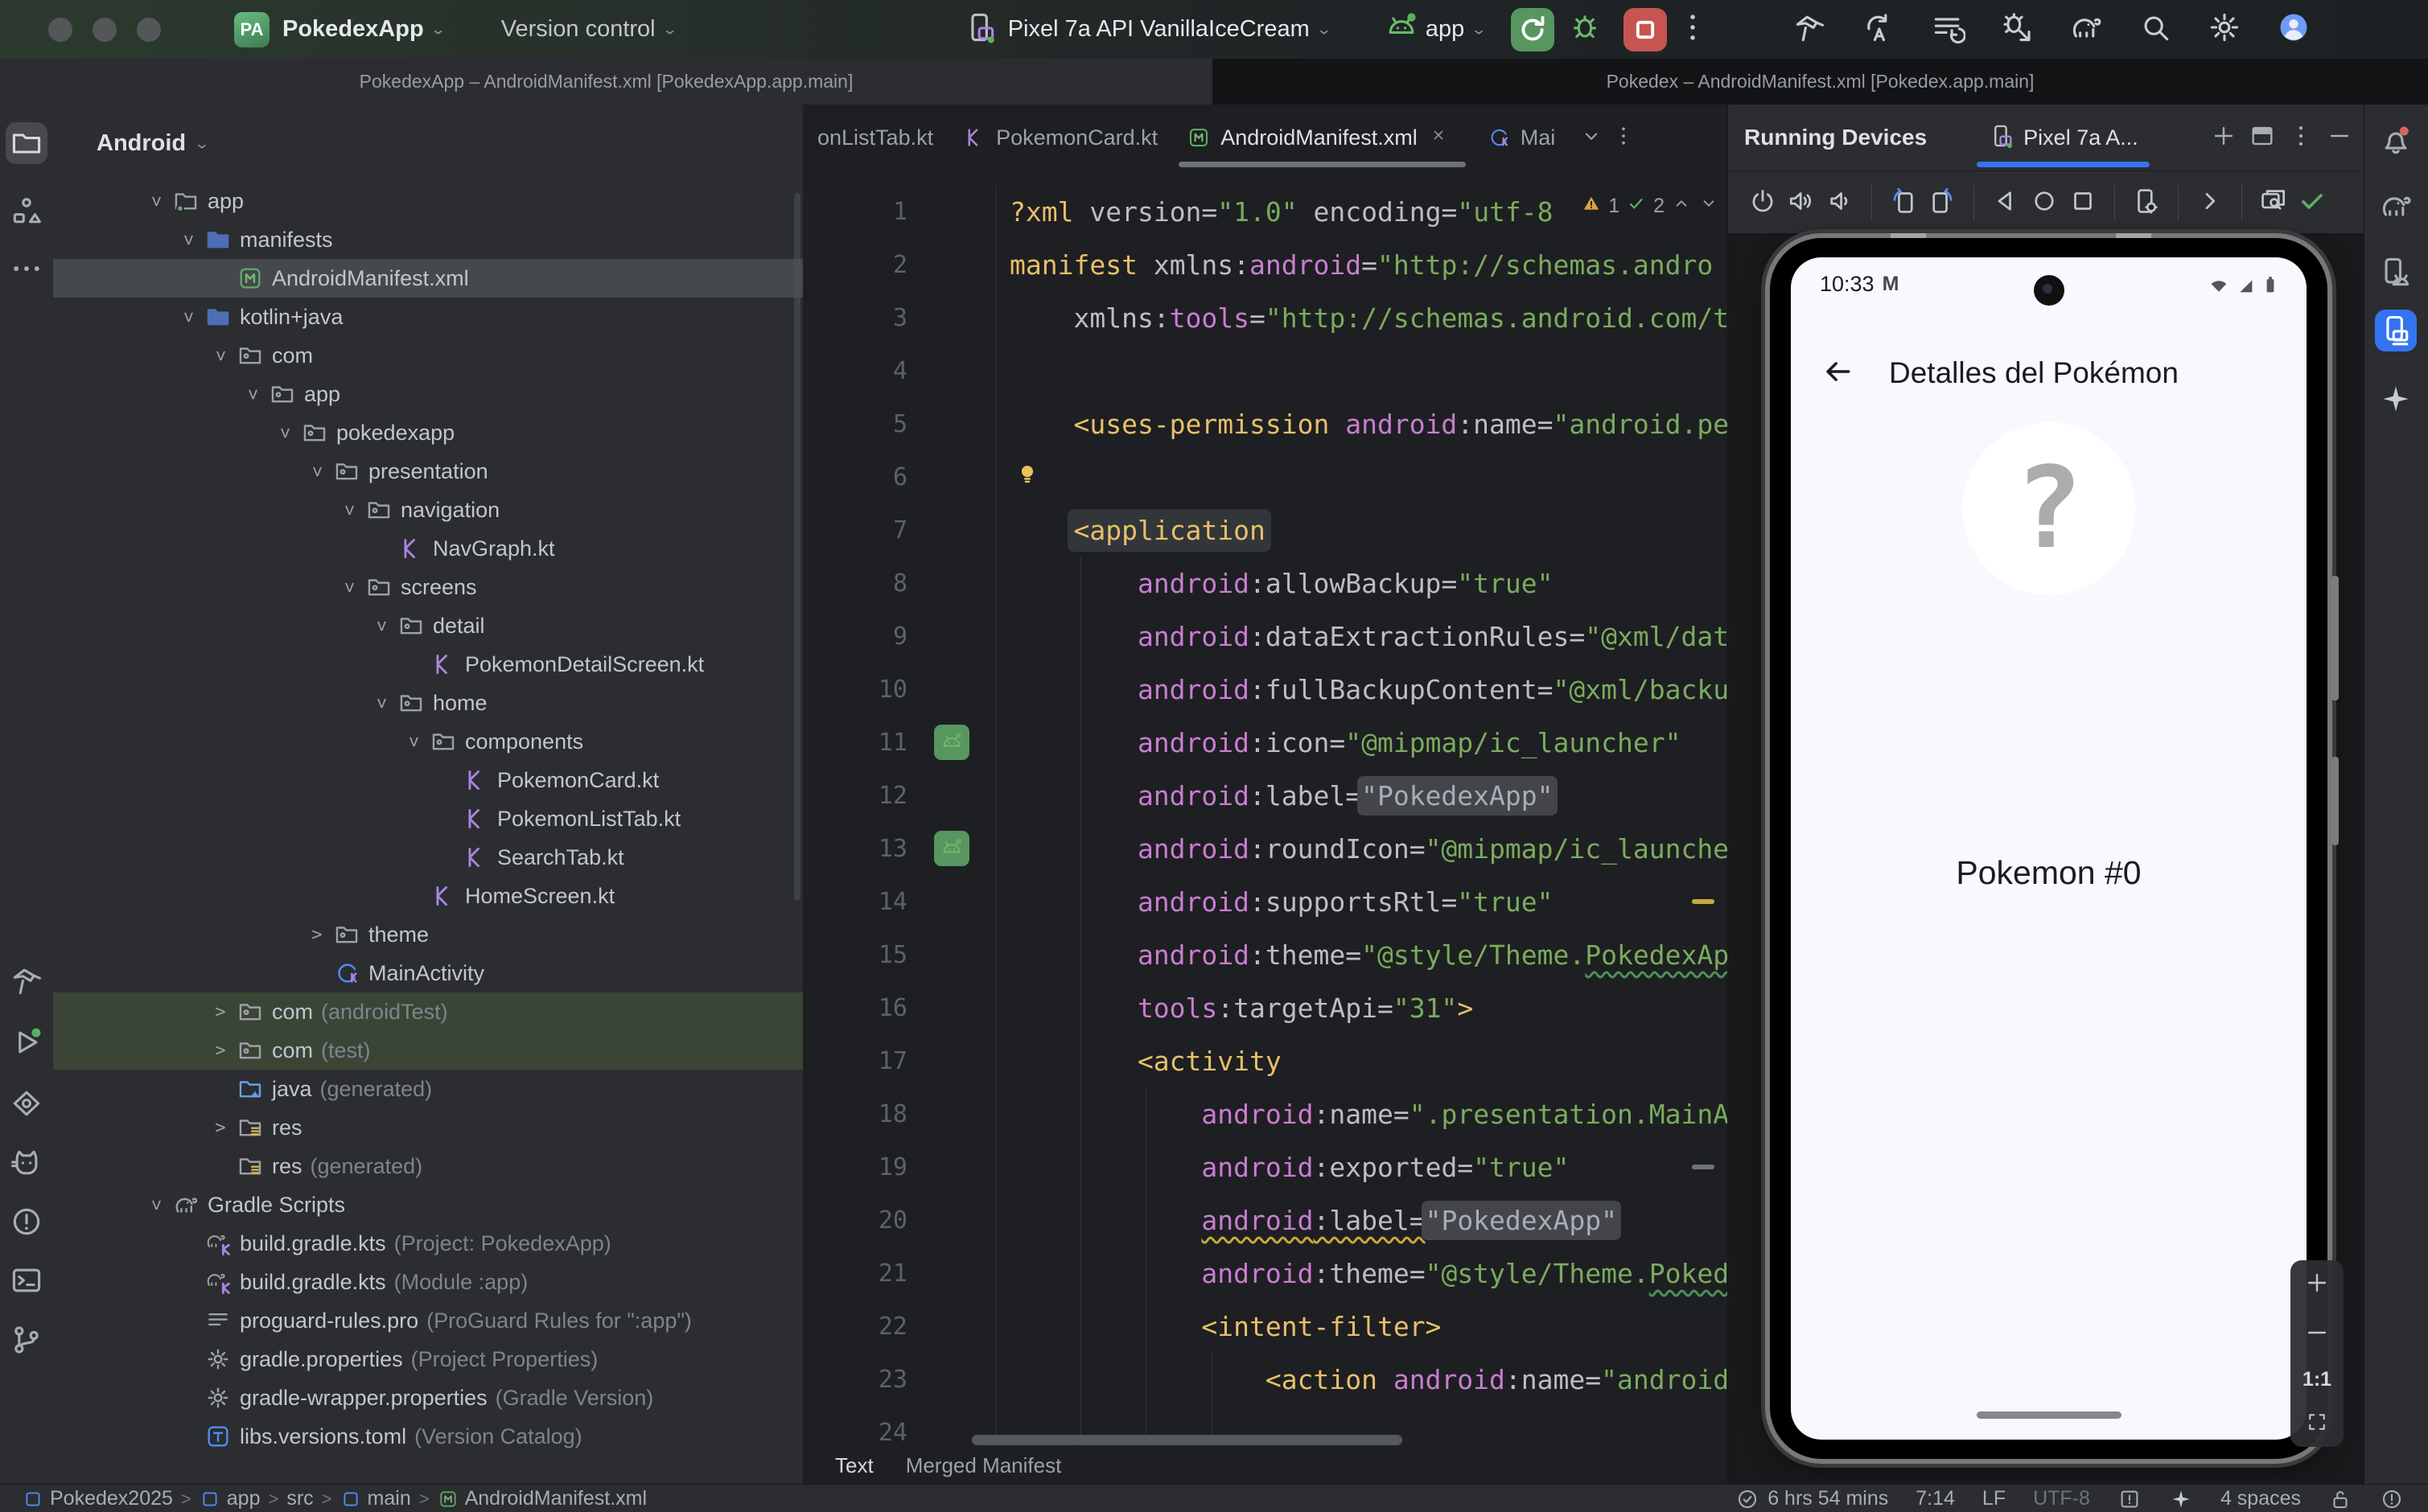  What do you see at coordinates (1935, 1499) in the screenshot?
I see `status-item-7:14: 7:14` at bounding box center [1935, 1499].